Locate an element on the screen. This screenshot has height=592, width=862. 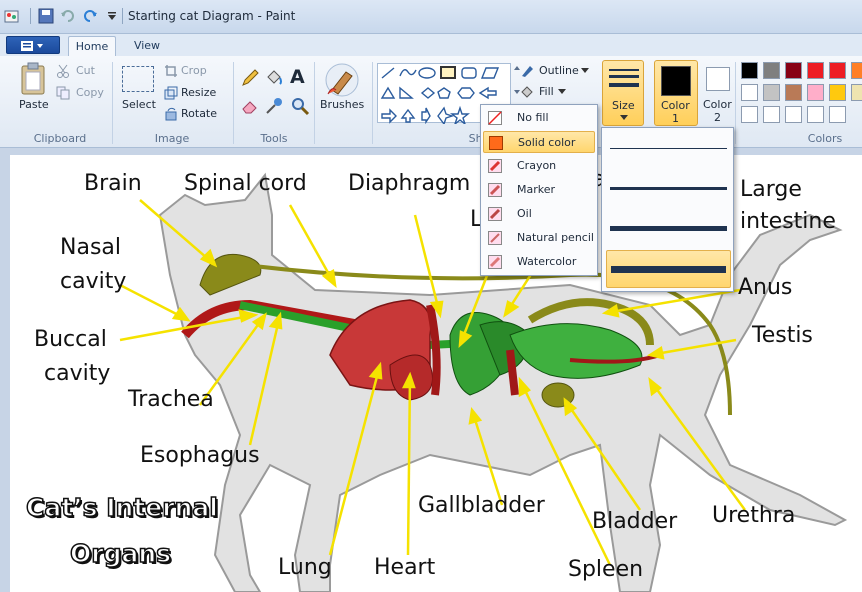
fill-option-natural-pencil: Natural pencil is located at coordinates (539, 238).